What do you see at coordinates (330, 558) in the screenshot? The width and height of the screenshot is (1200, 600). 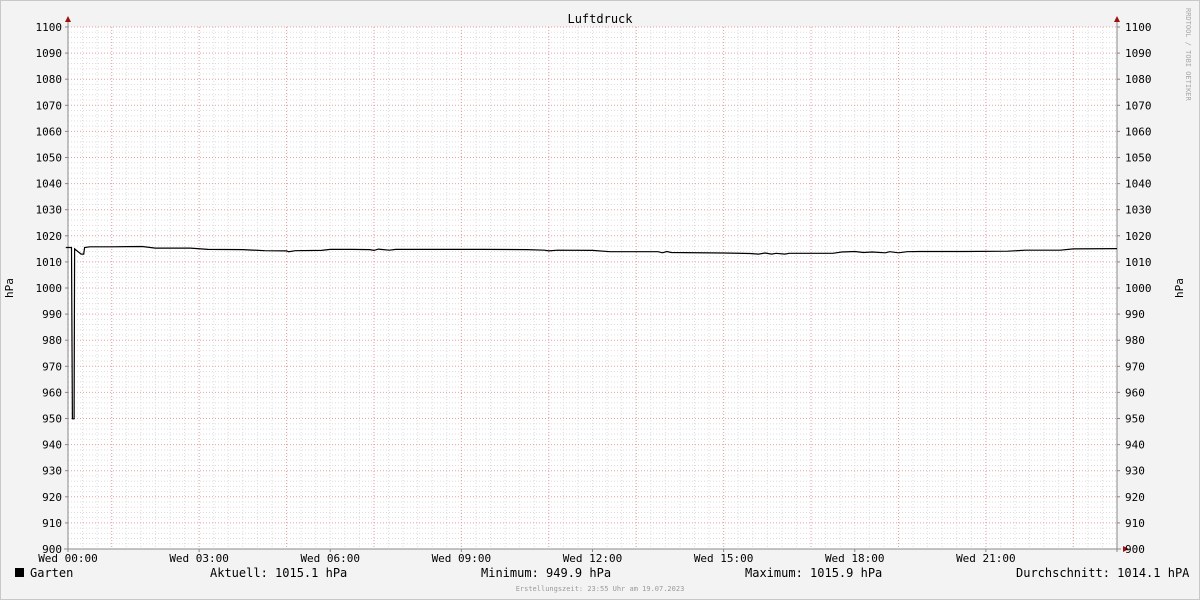 I see `x-tick-label: Wed 06:00` at bounding box center [330, 558].